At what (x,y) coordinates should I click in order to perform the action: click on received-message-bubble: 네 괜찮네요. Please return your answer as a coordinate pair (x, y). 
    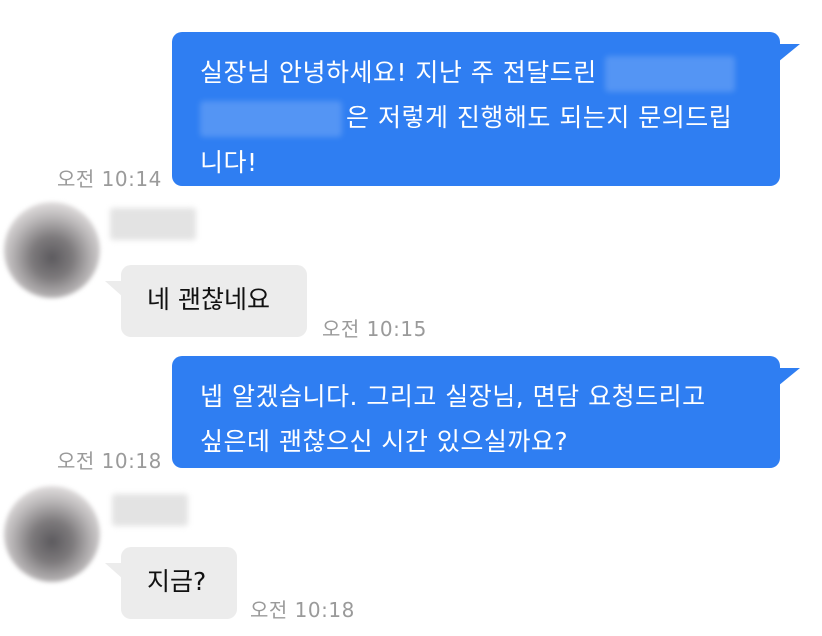
    Looking at the image, I should click on (206, 301).